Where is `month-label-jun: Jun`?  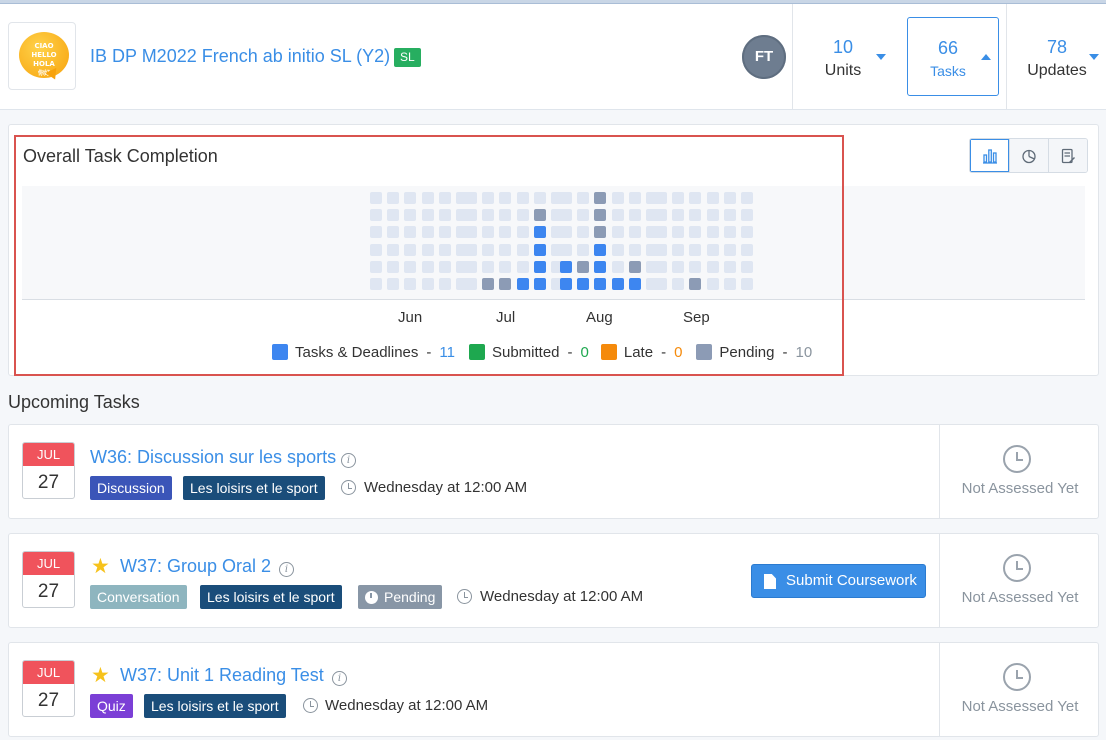 month-label-jun: Jun is located at coordinates (410, 317).